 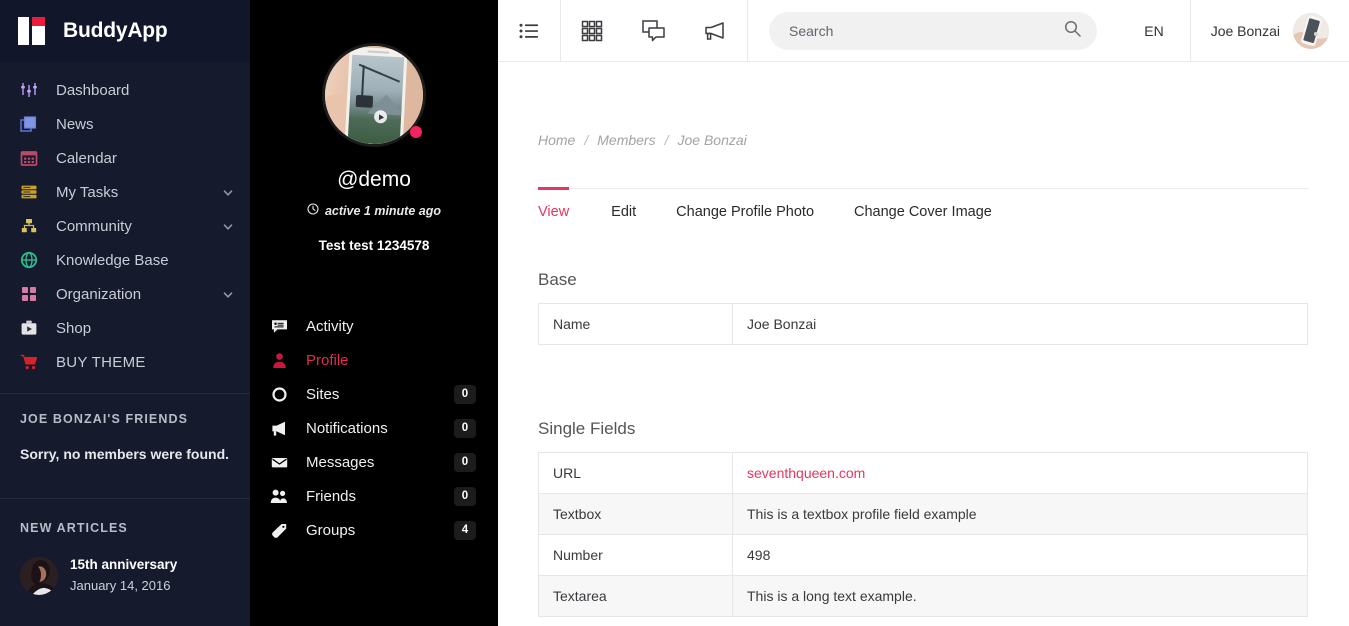 I want to click on envelope-icon, so click(x=279, y=462).